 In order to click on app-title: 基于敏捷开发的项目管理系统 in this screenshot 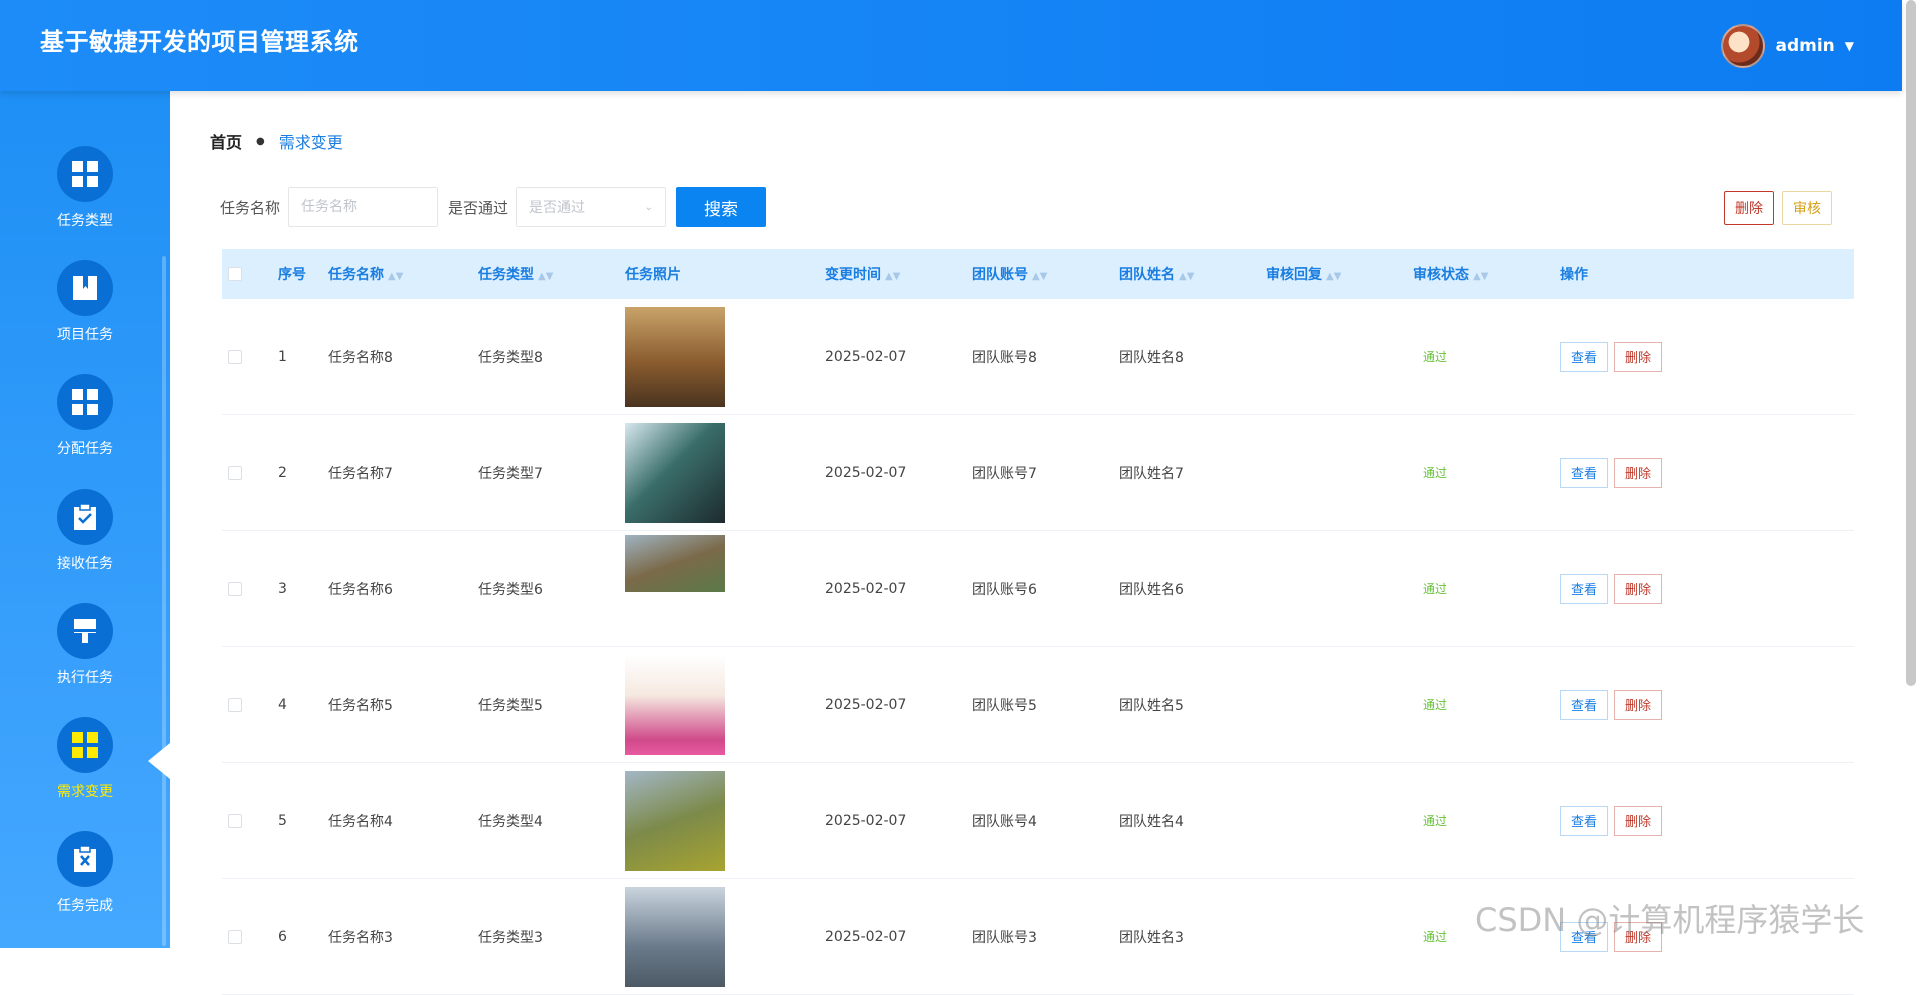, I will do `click(199, 42)`.